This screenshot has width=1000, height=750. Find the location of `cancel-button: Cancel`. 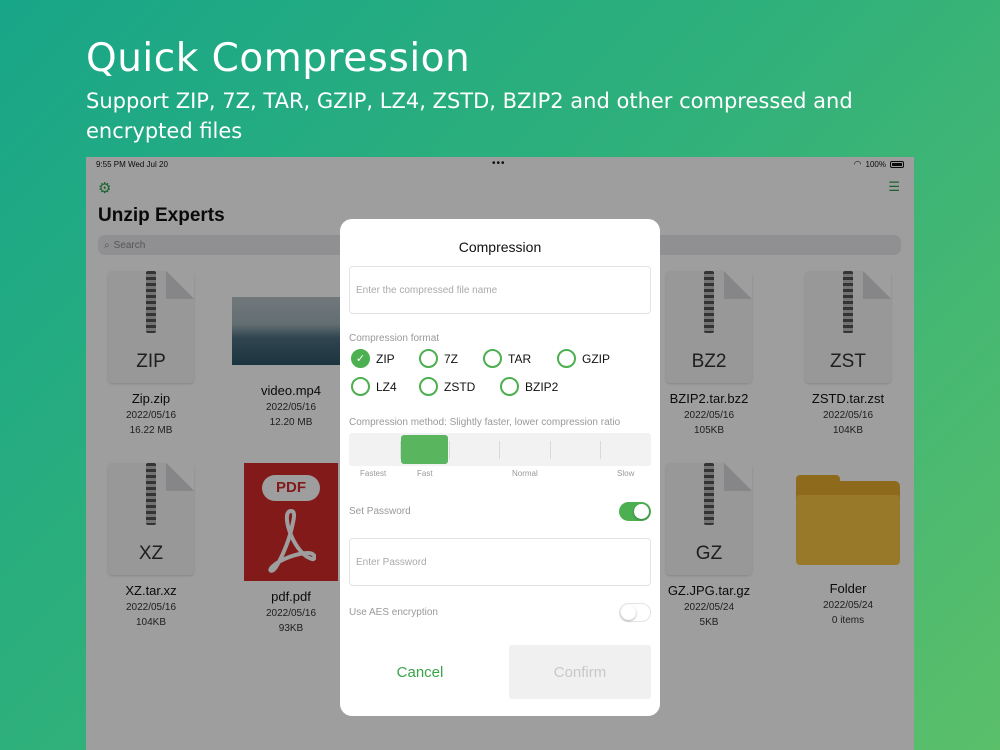

cancel-button: Cancel is located at coordinates (420, 672).